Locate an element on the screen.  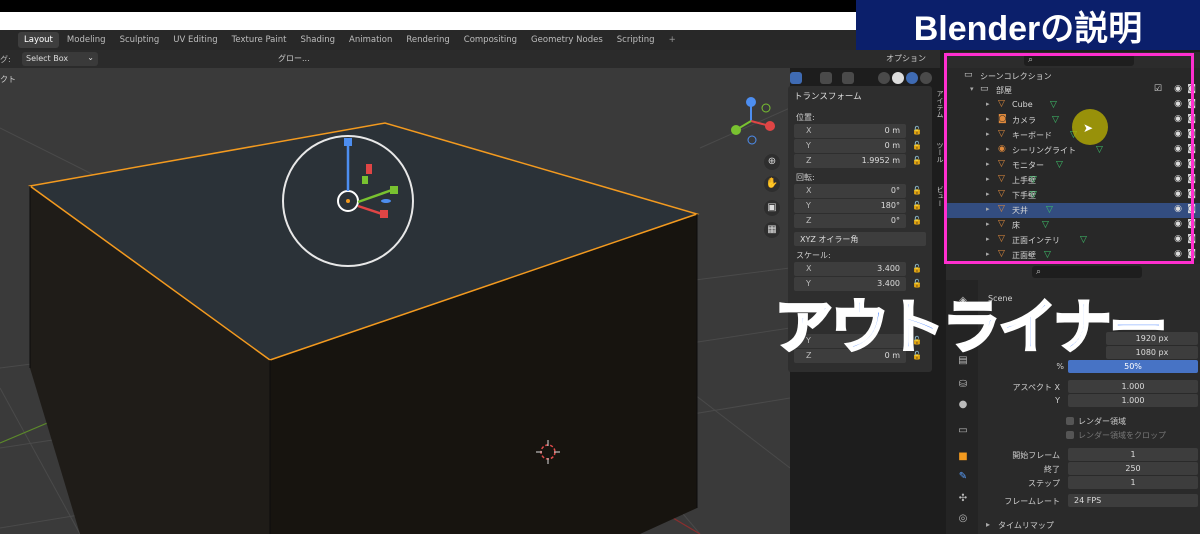
view-layer-icon: ⛁ is located at coordinates (963, 385).